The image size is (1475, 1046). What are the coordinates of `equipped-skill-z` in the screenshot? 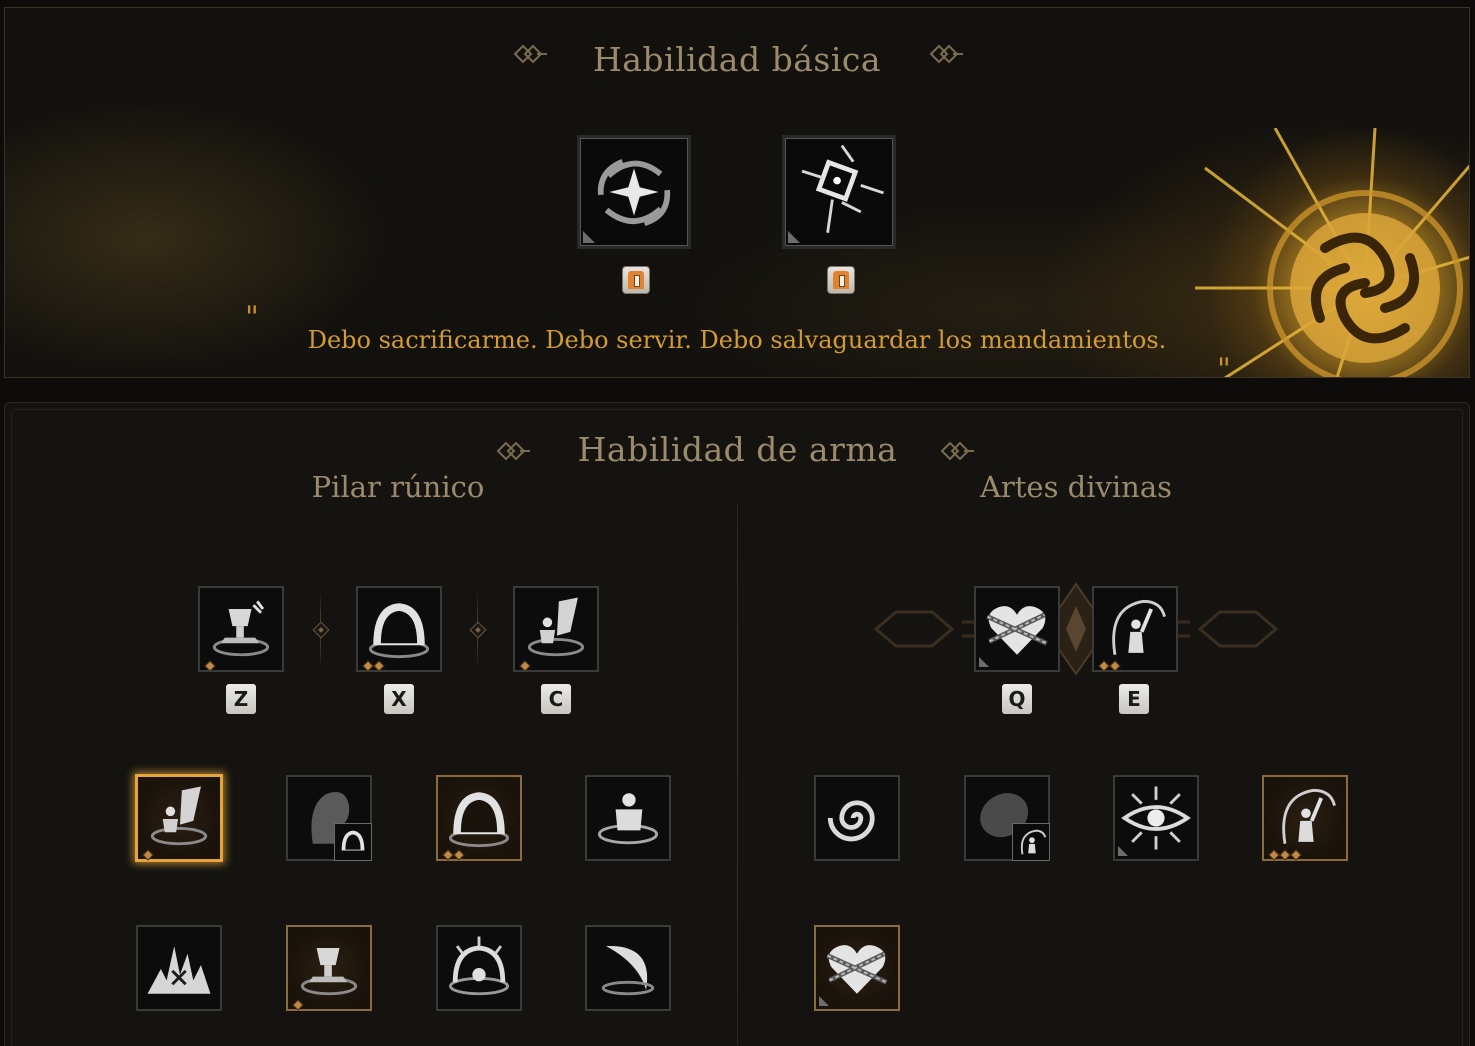 It's located at (241, 629).